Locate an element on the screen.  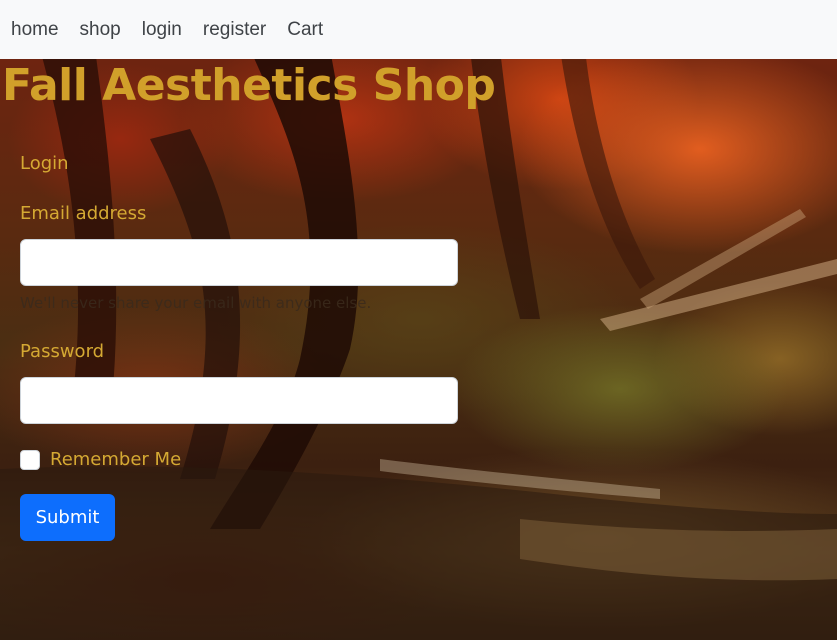
remember-me-row: Remember Me is located at coordinates (100, 459).